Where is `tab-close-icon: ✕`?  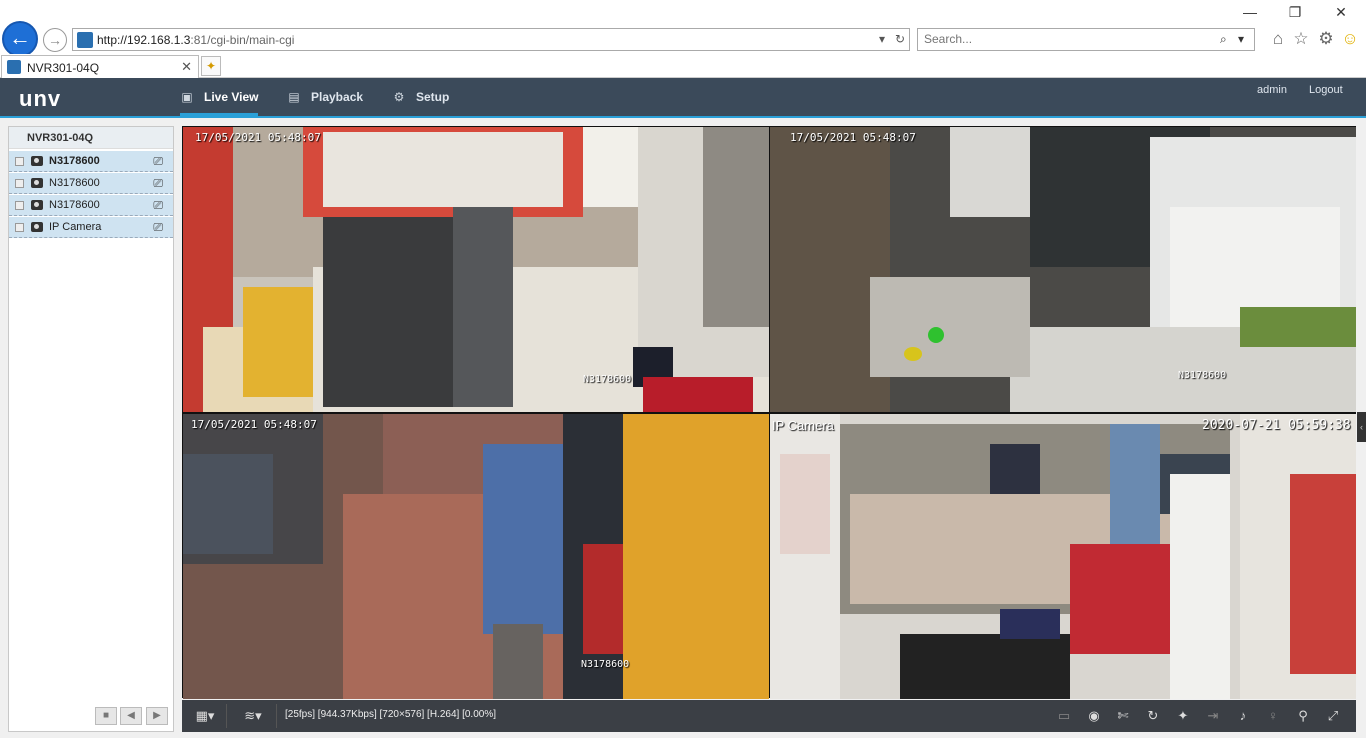
tab-close-icon: ✕ is located at coordinates (186, 67).